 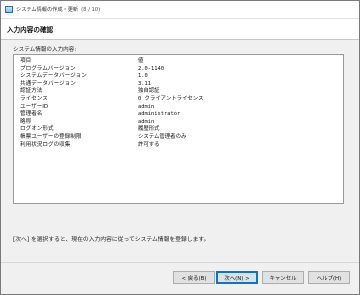 I want to click on table-row: ユーザーID admin, so click(x=178, y=108).